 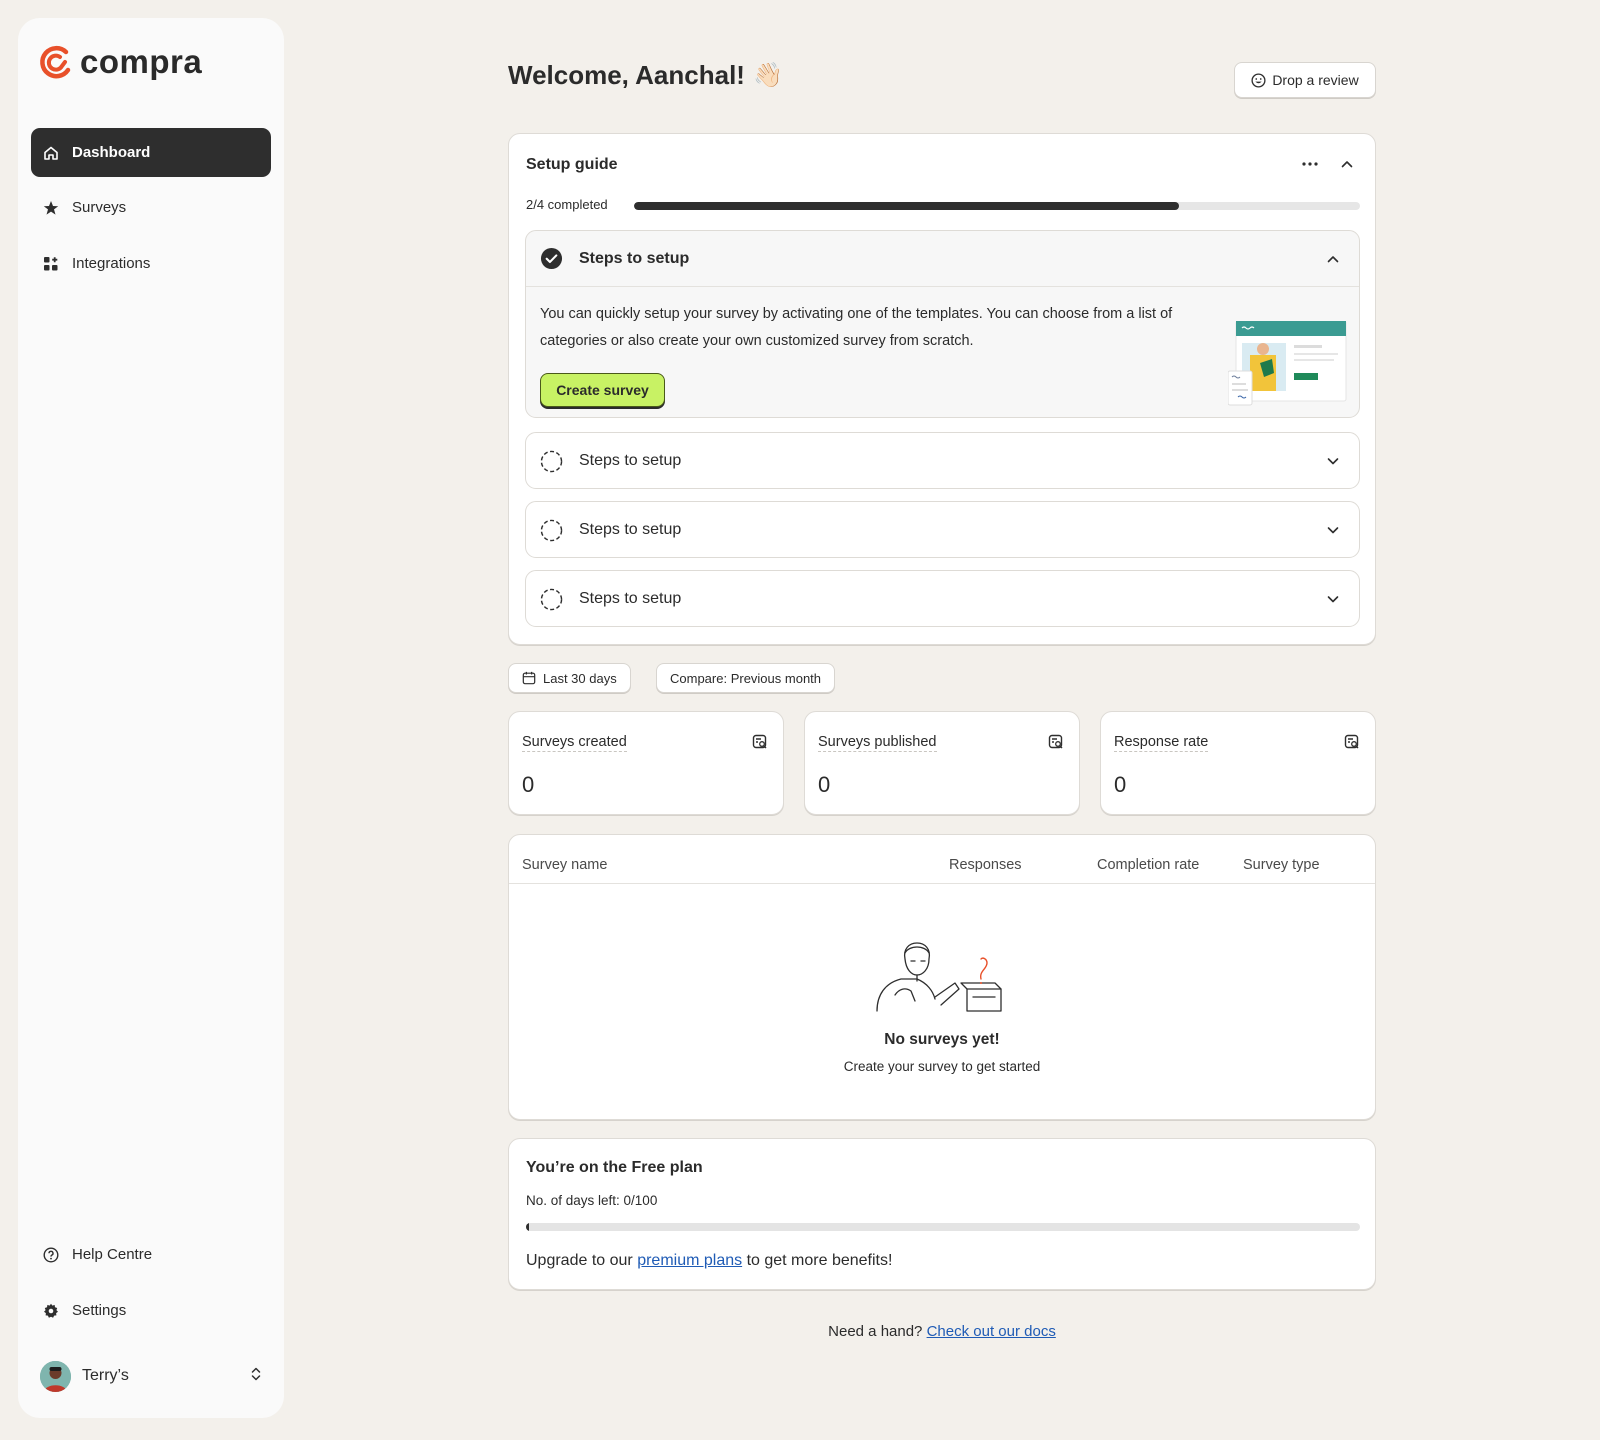 I want to click on upgrade-suffix: to get more benefits!, so click(x=819, y=1260).